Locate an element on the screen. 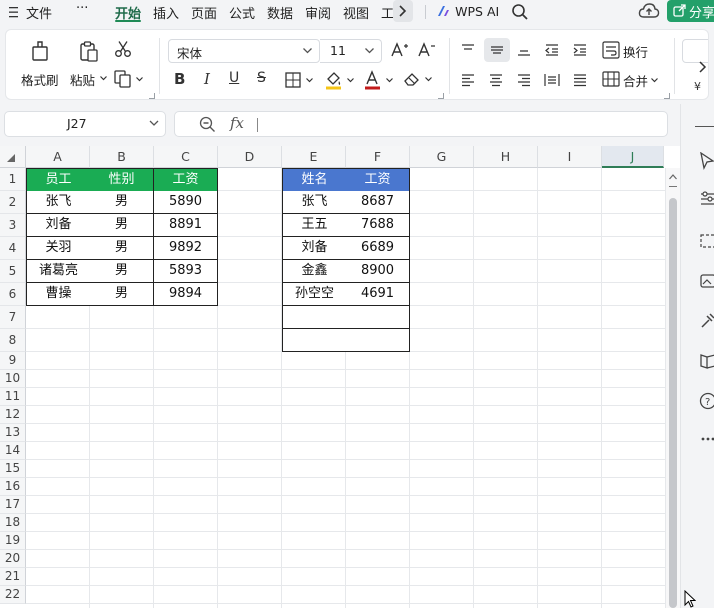  italic-icon: I is located at coordinates (207, 79).